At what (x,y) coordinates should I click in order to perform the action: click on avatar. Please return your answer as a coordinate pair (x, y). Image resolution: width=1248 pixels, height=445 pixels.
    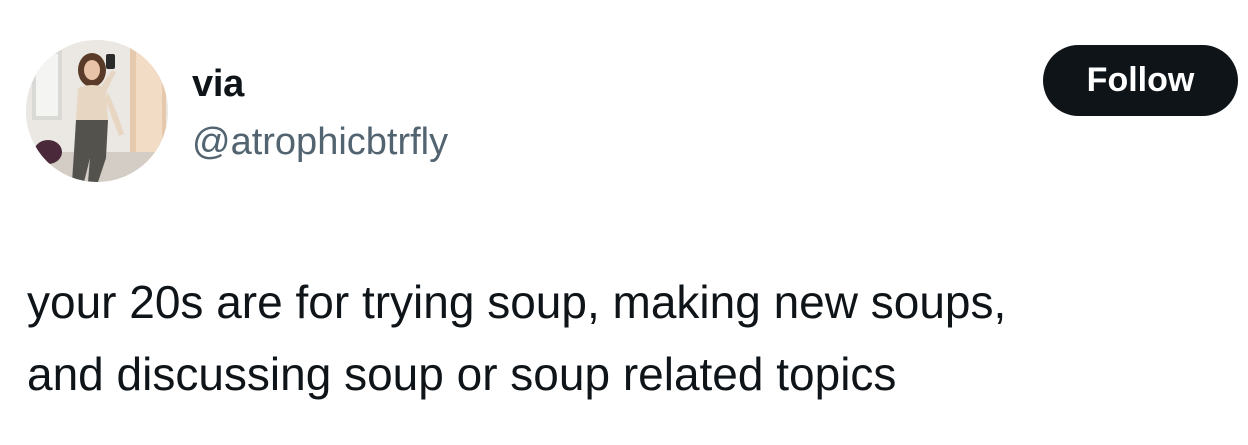
    Looking at the image, I should click on (97, 111).